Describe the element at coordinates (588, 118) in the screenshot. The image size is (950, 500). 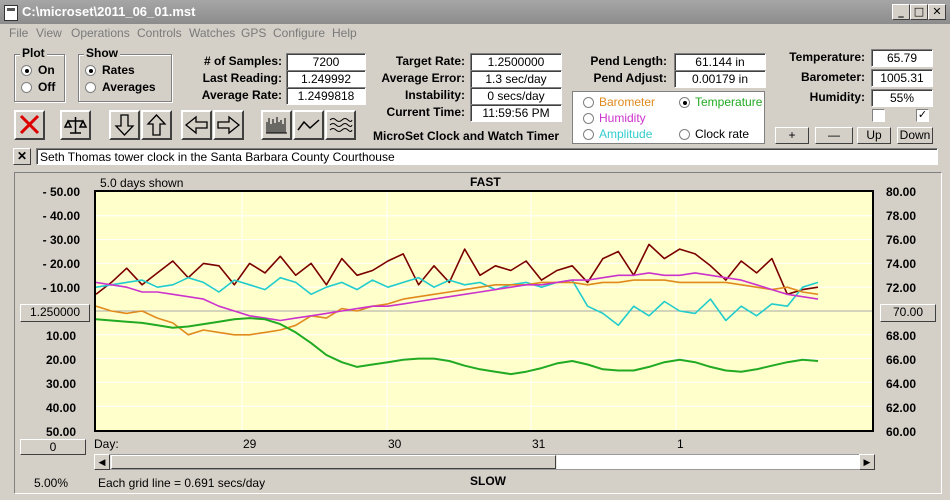
I see `humidity-radio` at that location.